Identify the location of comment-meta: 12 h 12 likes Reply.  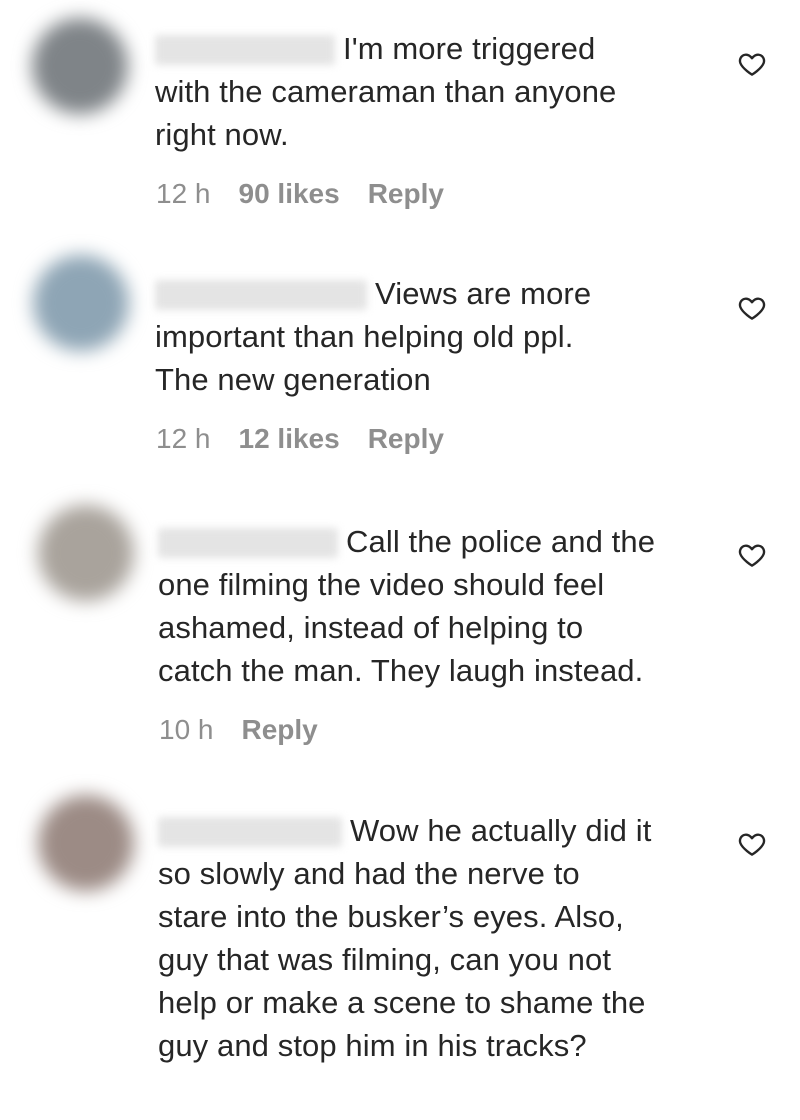
(314, 439).